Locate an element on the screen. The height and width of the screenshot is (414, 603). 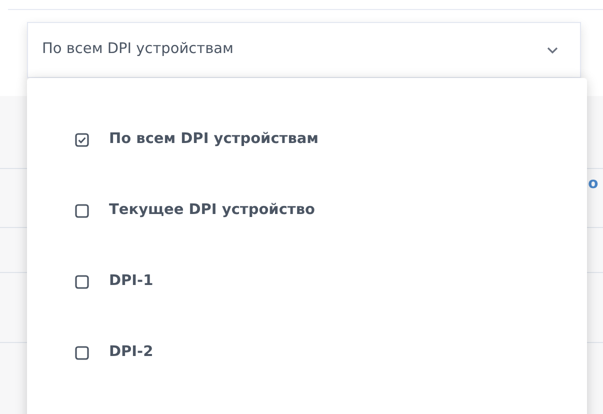
chevron-down-icon is located at coordinates (552, 50).